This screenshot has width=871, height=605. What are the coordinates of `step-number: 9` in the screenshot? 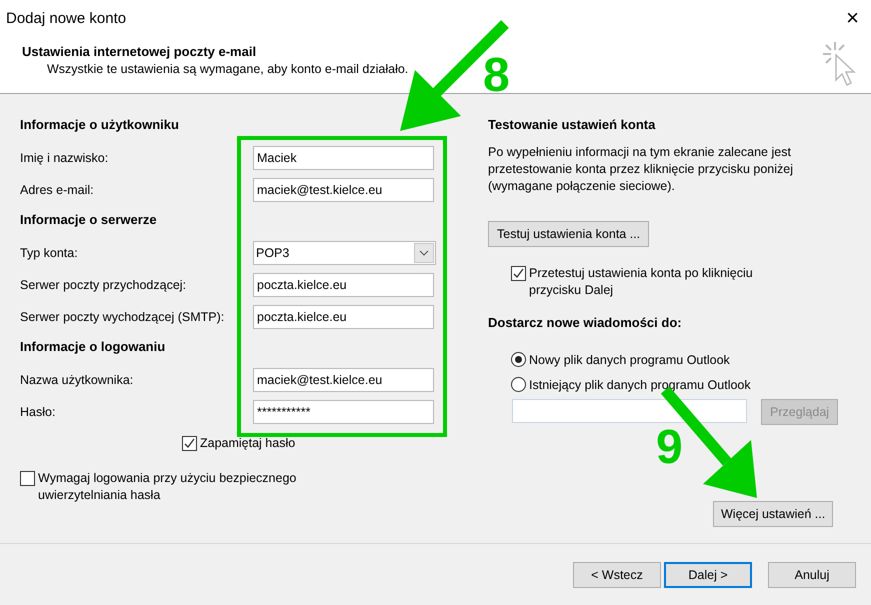 It's located at (669, 448).